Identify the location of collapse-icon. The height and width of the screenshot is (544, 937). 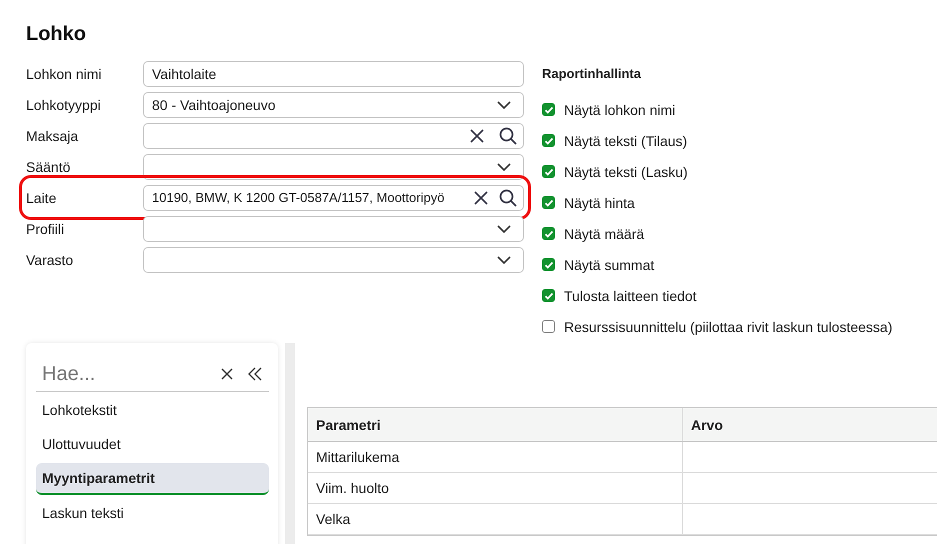
(255, 374).